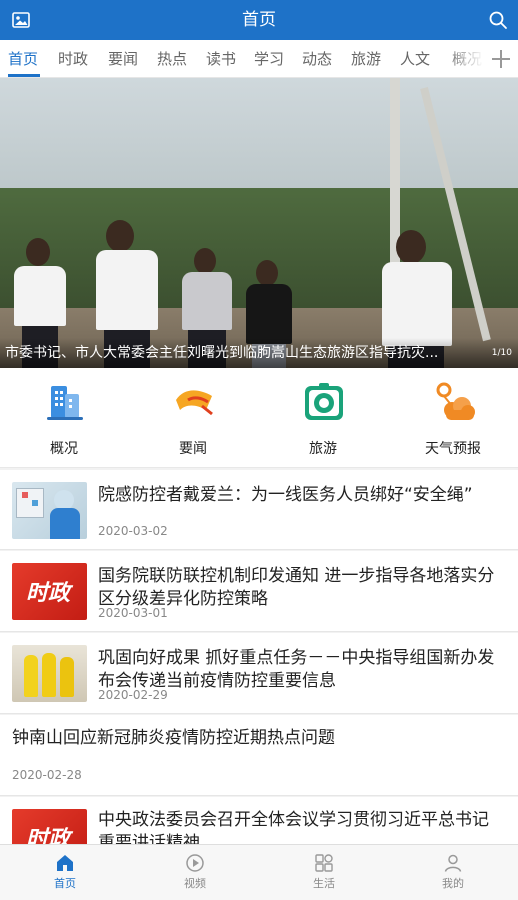  Describe the element at coordinates (269, 58) in the screenshot. I see `tab-study: 学习` at that location.